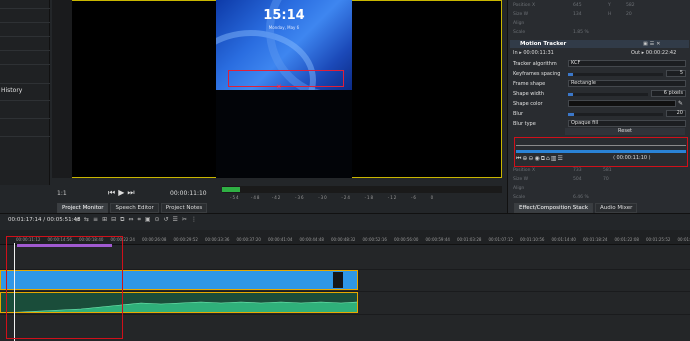 The image size is (690, 341). I want to click on label-blur: Blur, so click(518, 114).